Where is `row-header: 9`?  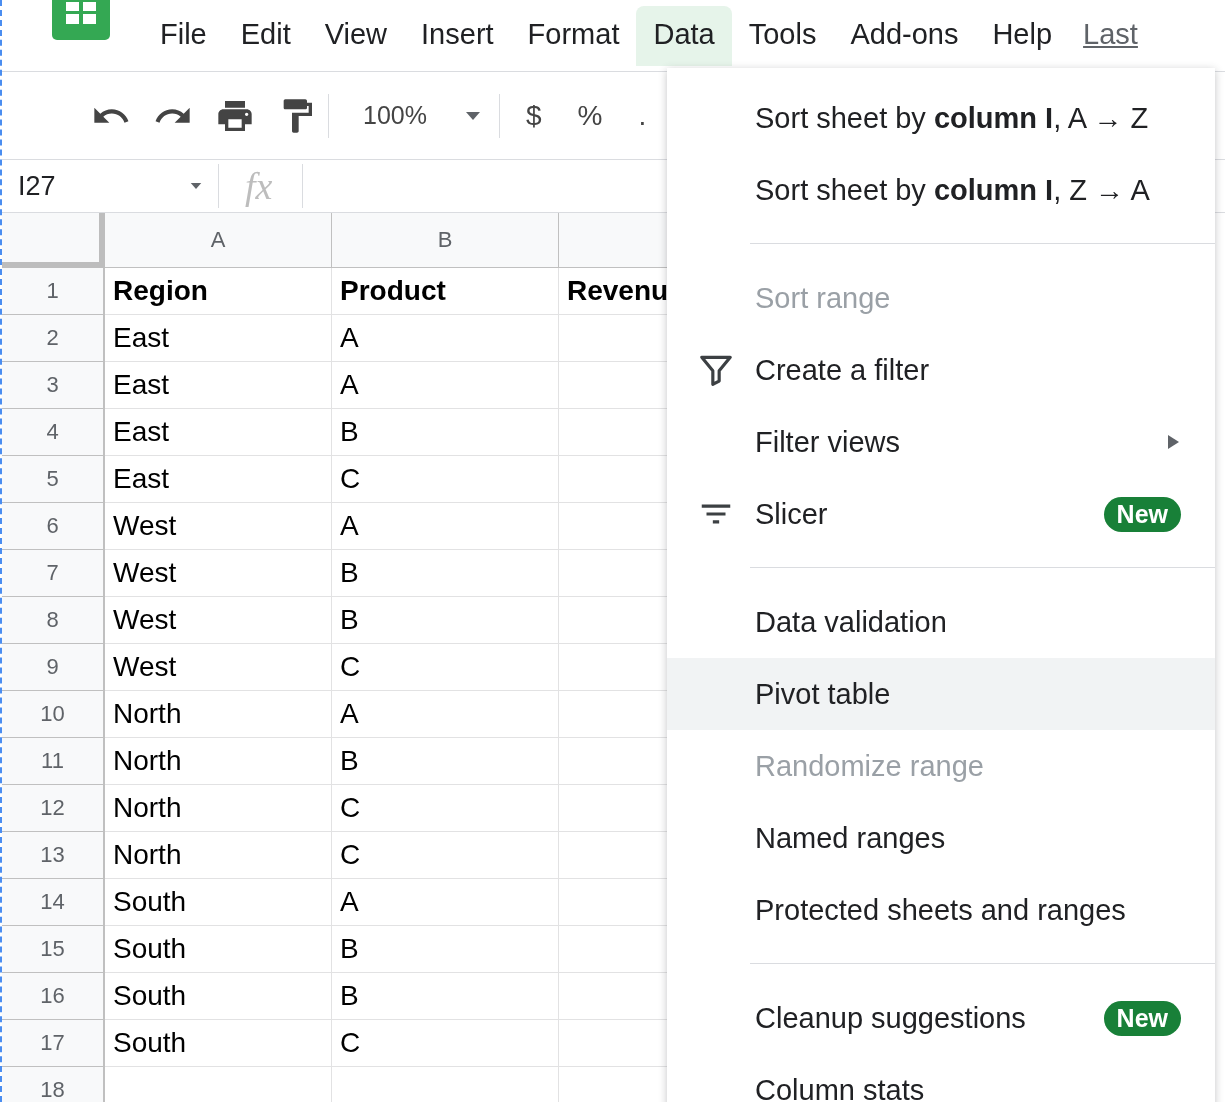
row-header: 9 is located at coordinates (53, 667).